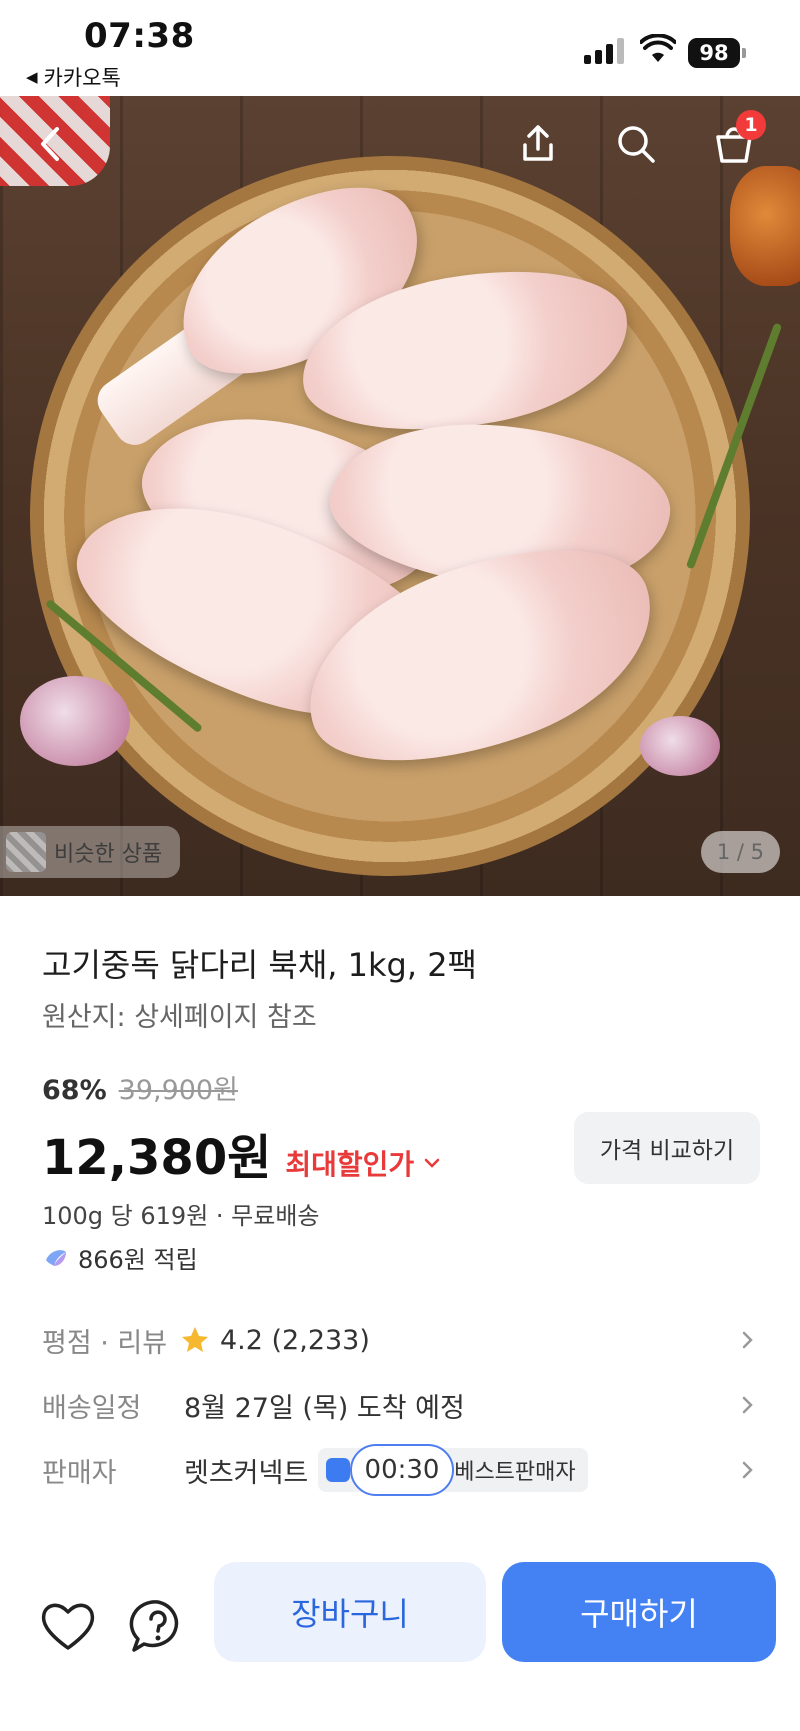  I want to click on seller-value-wrap: 렛츠커넥트 베스트판매자 00:30, so click(460, 1470).